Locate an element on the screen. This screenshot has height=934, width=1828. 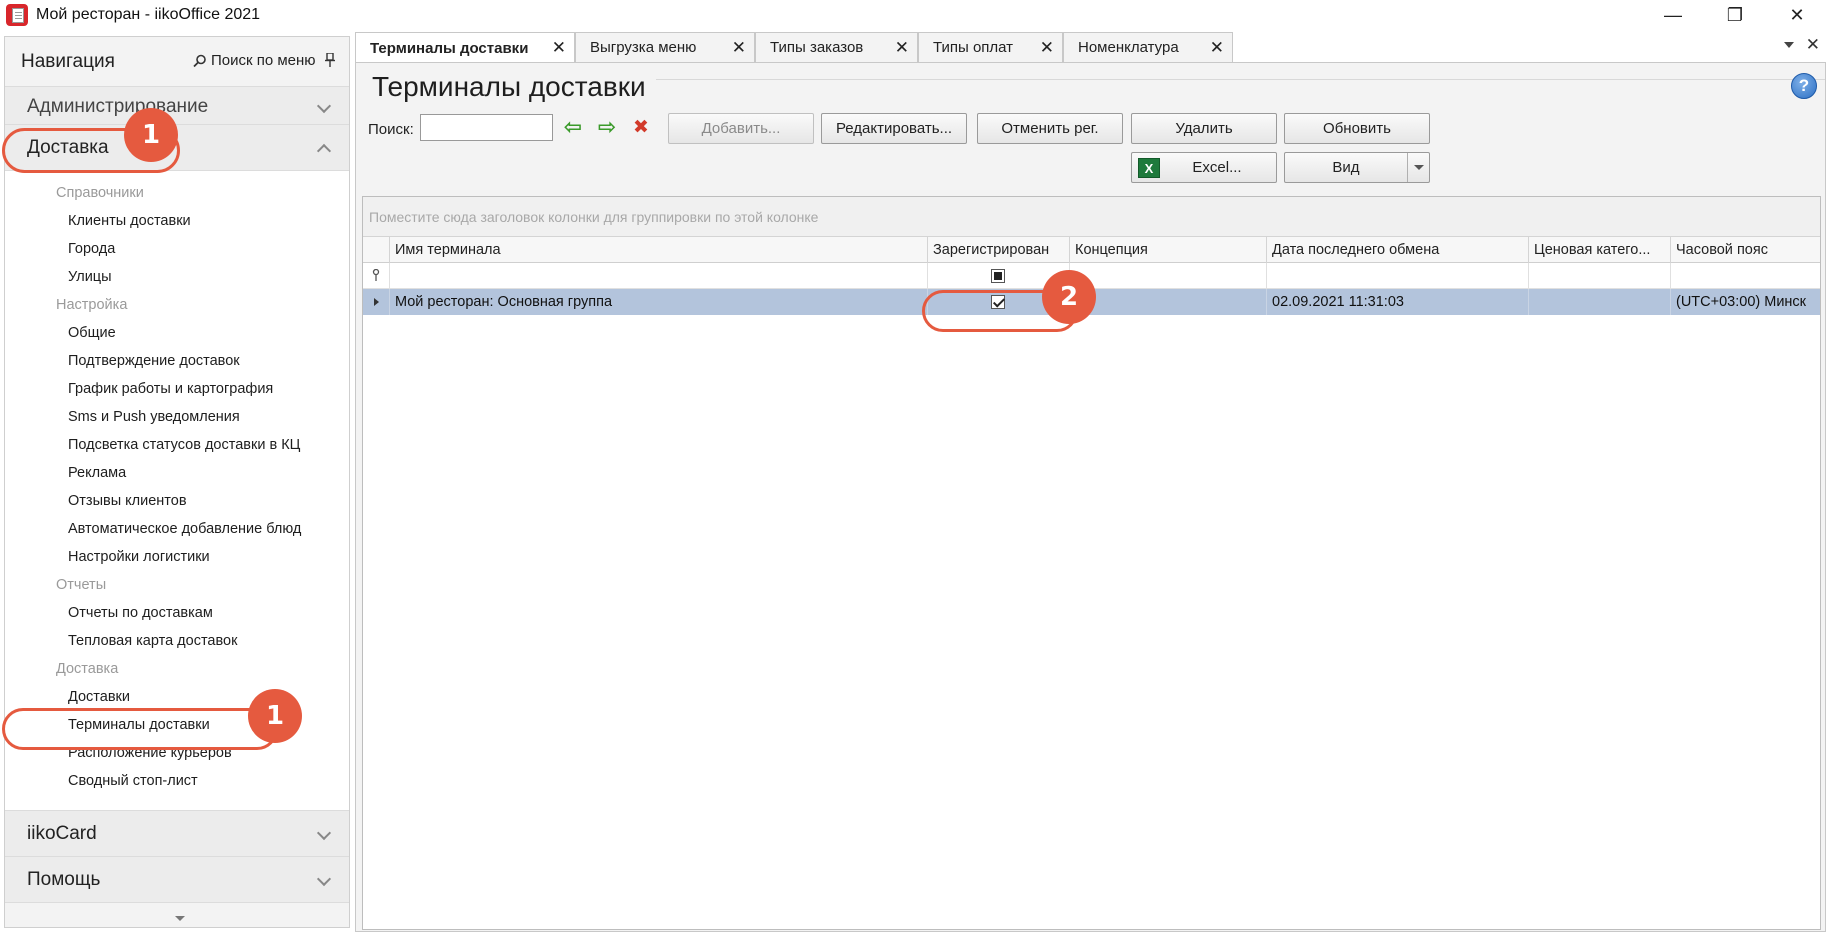
nav-header: Навигация Поиск по меню is located at coordinates (177, 62).